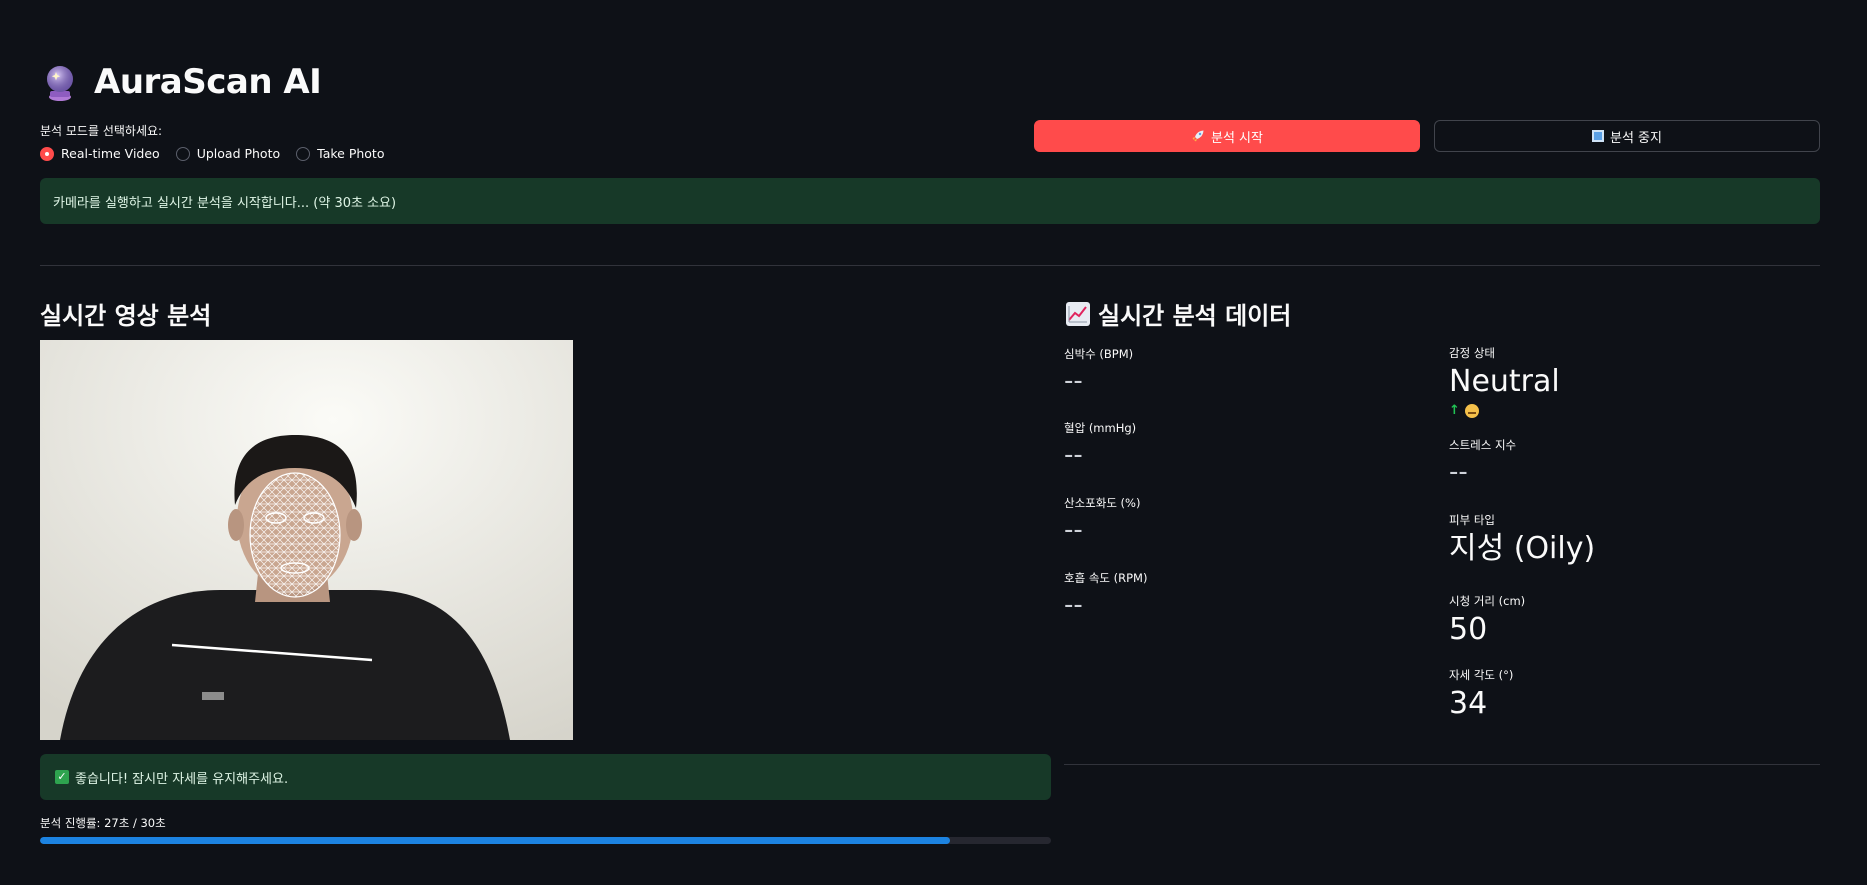  What do you see at coordinates (182, 779) in the screenshot?
I see `success-banner-text: 좋습니다! 잠시만 자세를 유지해주세요.` at bounding box center [182, 779].